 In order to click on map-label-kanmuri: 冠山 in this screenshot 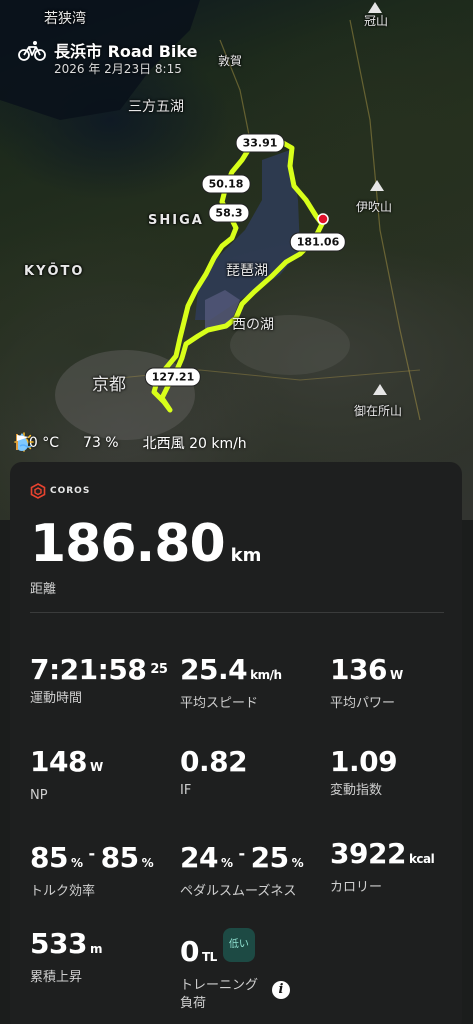, I will do `click(376, 21)`.